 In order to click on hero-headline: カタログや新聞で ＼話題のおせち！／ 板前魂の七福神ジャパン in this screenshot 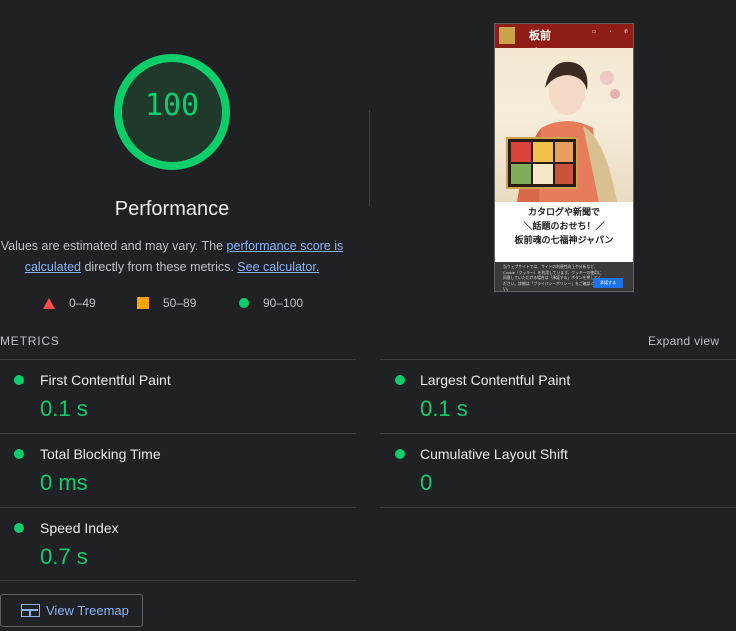, I will do `click(564, 232)`.